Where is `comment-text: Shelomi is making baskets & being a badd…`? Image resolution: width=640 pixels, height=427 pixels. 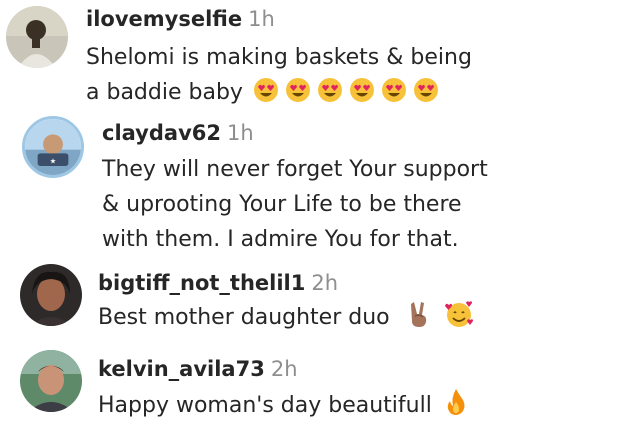 comment-text: Shelomi is making baskets & being a badd… is located at coordinates (279, 75).